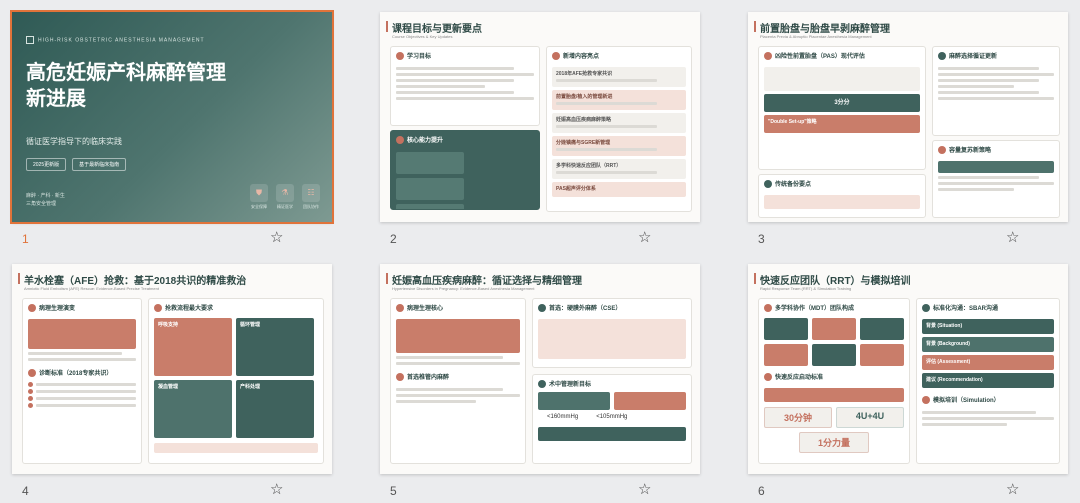 The height and width of the screenshot is (503, 1080). Describe the element at coordinates (82, 334) in the screenshot. I see `phase-block` at that location.